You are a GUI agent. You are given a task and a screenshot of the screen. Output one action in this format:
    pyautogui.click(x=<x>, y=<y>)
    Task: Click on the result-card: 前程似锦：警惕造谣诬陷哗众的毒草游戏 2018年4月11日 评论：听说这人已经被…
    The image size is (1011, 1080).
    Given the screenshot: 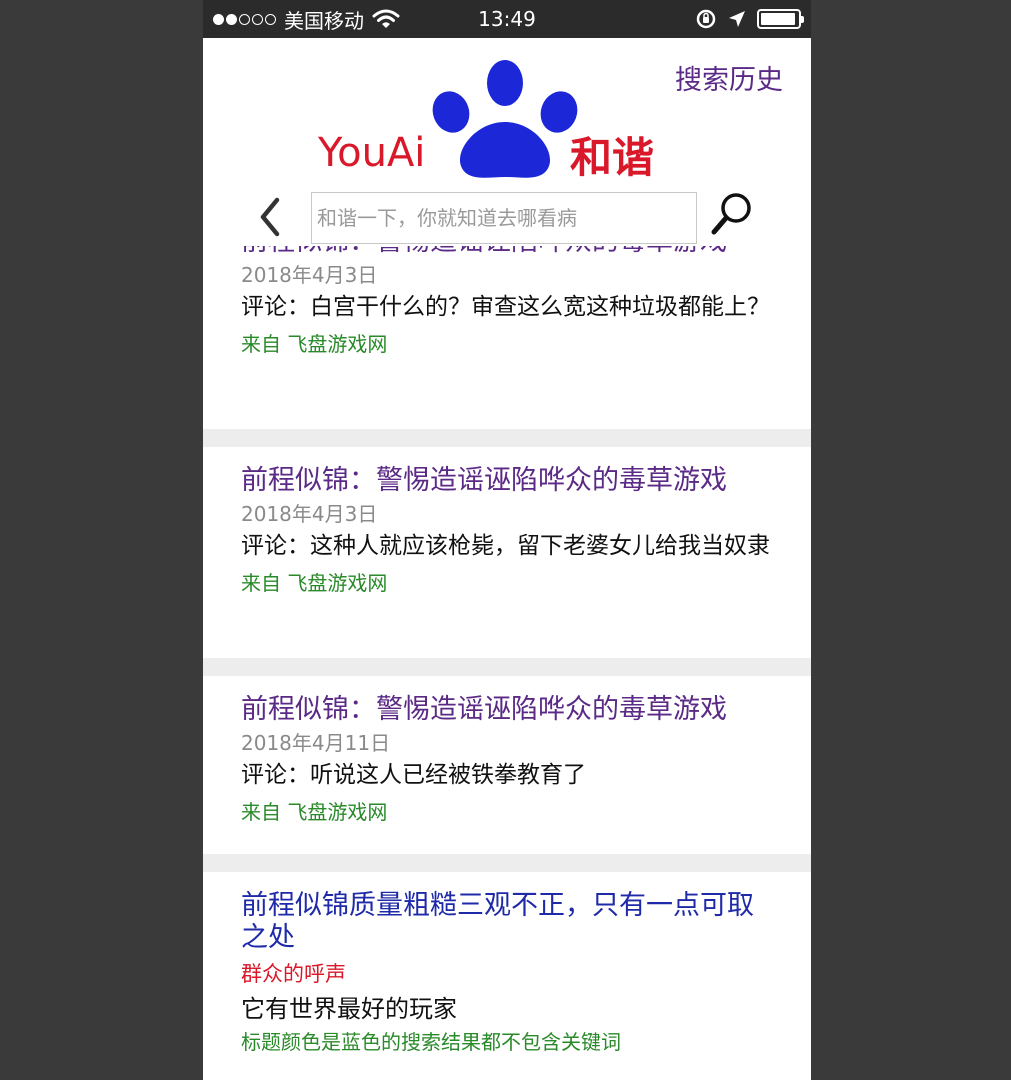 What is the action you would take?
    pyautogui.click(x=507, y=765)
    